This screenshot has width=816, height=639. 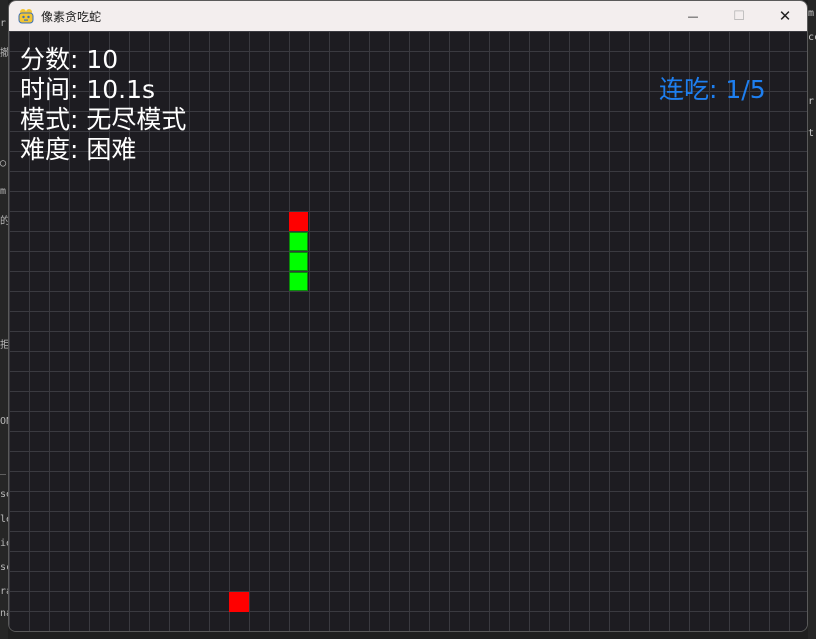 I want to click on minimize-icon: —, so click(x=693, y=16).